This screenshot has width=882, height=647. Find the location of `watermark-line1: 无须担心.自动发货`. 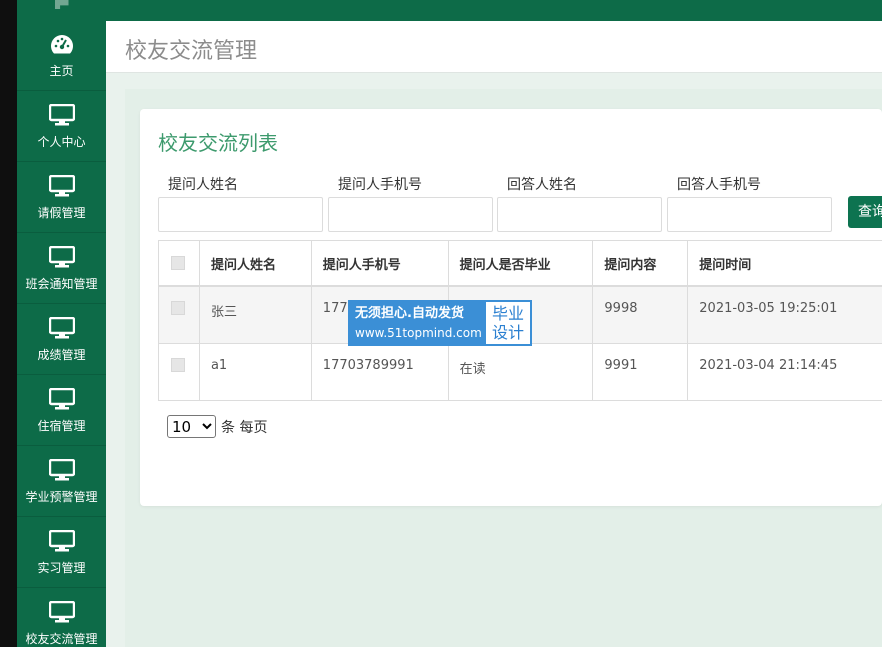

watermark-line1: 无须担心.自动发货 is located at coordinates (409, 313).